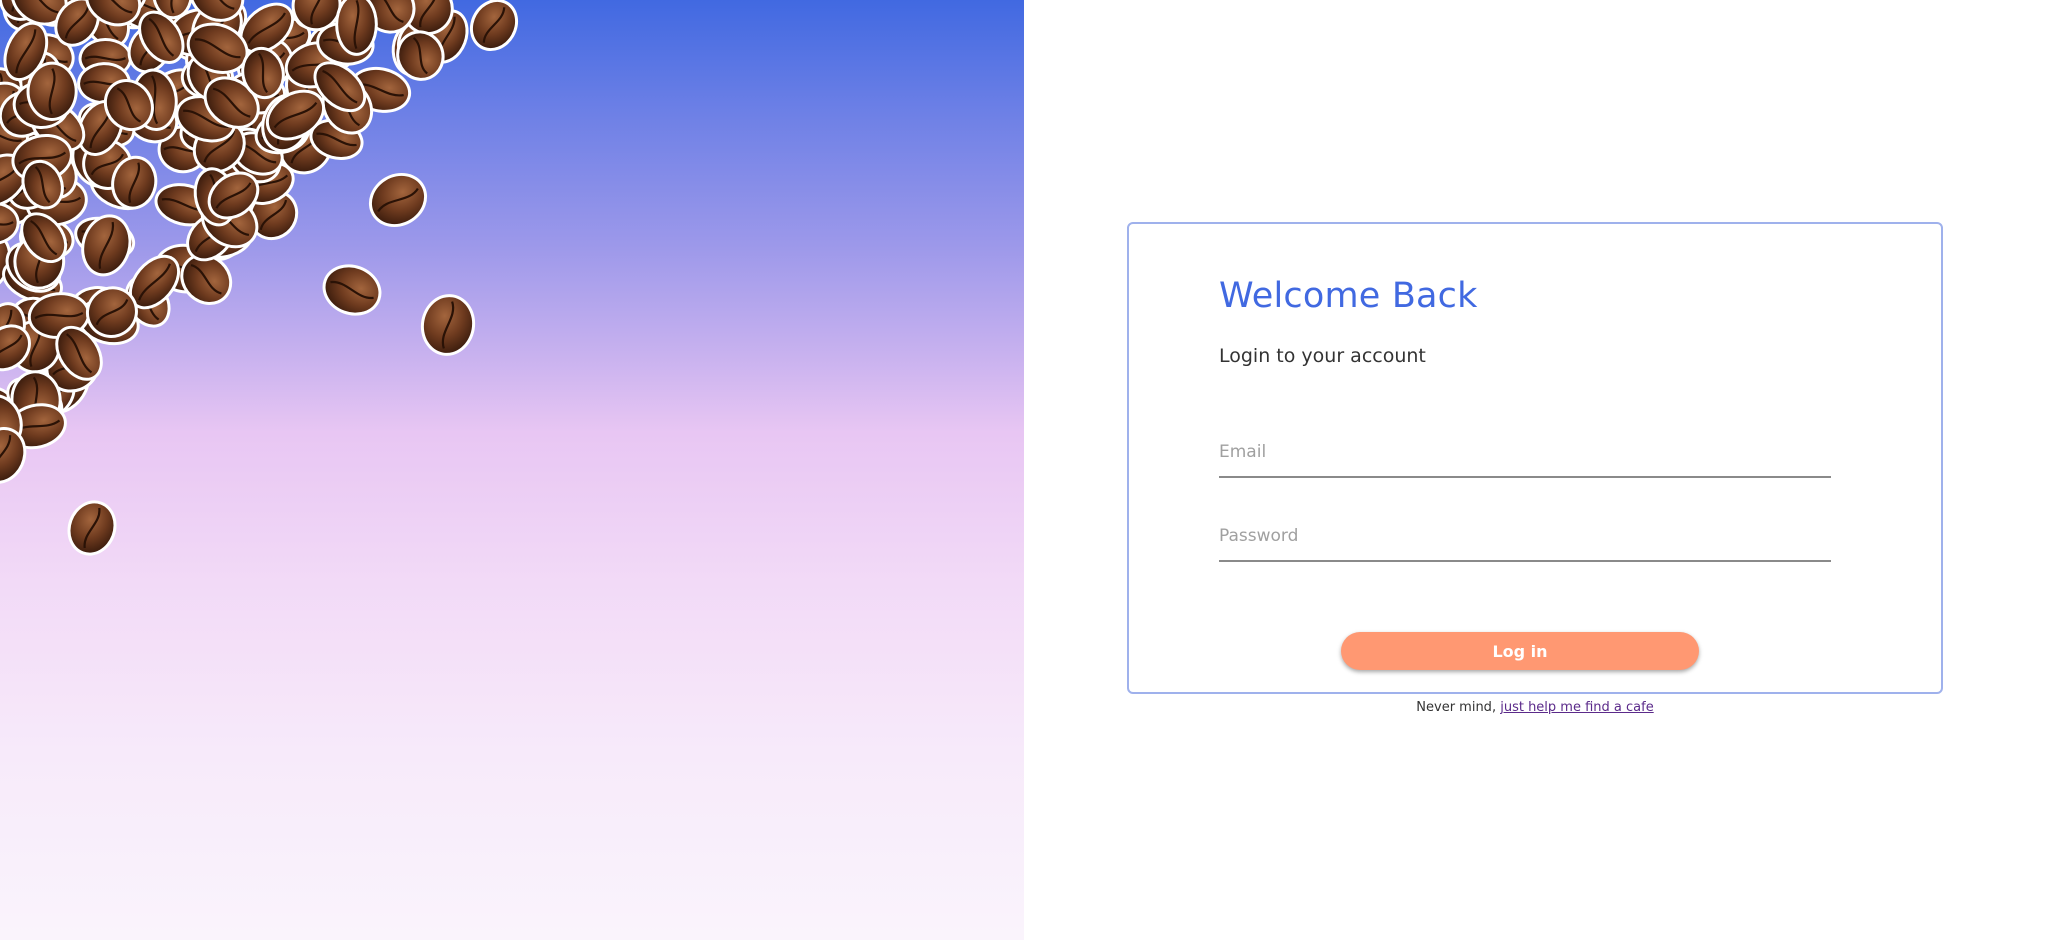  What do you see at coordinates (1520, 651) in the screenshot?
I see `login-button: Log in` at bounding box center [1520, 651].